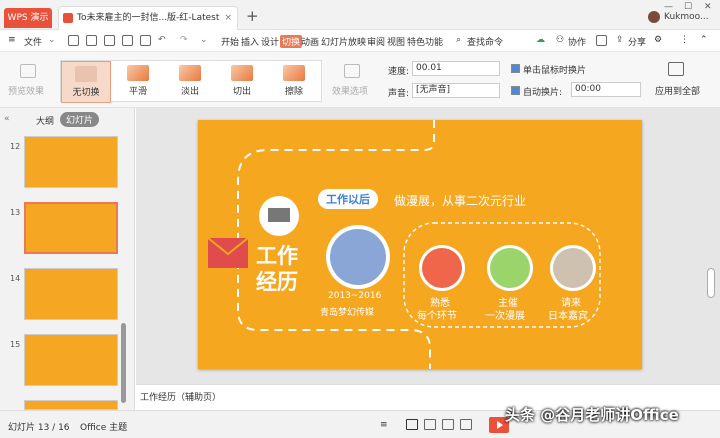  I want to click on minimize-icon: —, so click(668, 7).